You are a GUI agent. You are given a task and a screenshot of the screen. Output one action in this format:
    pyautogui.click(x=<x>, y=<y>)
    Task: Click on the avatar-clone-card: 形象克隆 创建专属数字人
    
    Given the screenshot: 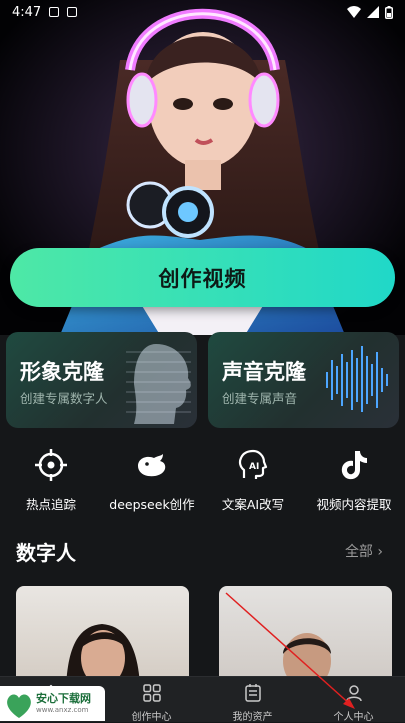 What is the action you would take?
    pyautogui.click(x=101, y=380)
    